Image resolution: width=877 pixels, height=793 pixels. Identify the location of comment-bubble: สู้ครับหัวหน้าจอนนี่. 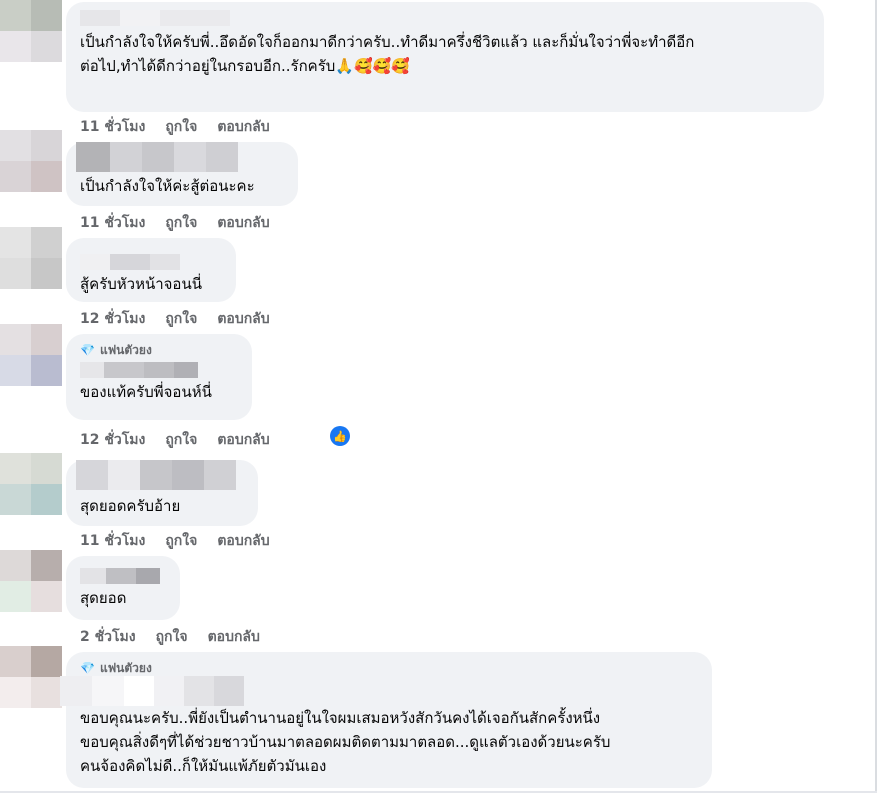
(151, 270).